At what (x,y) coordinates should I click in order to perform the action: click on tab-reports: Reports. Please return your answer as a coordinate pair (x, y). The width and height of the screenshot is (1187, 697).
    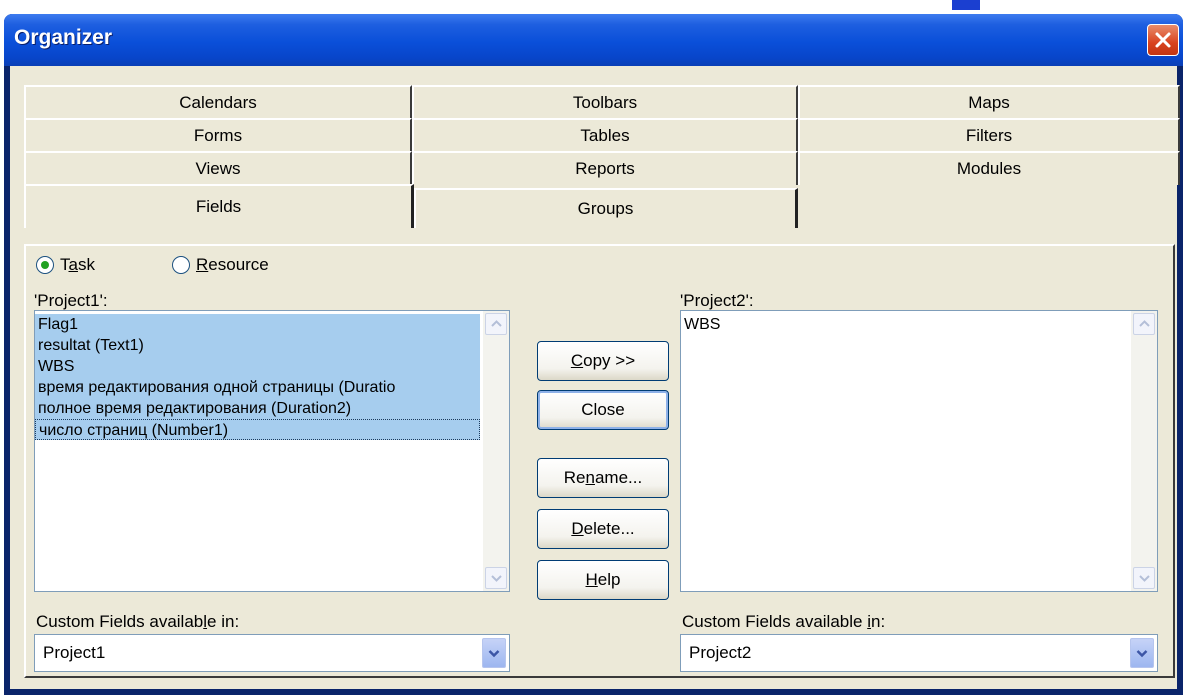
    Looking at the image, I should click on (605, 168).